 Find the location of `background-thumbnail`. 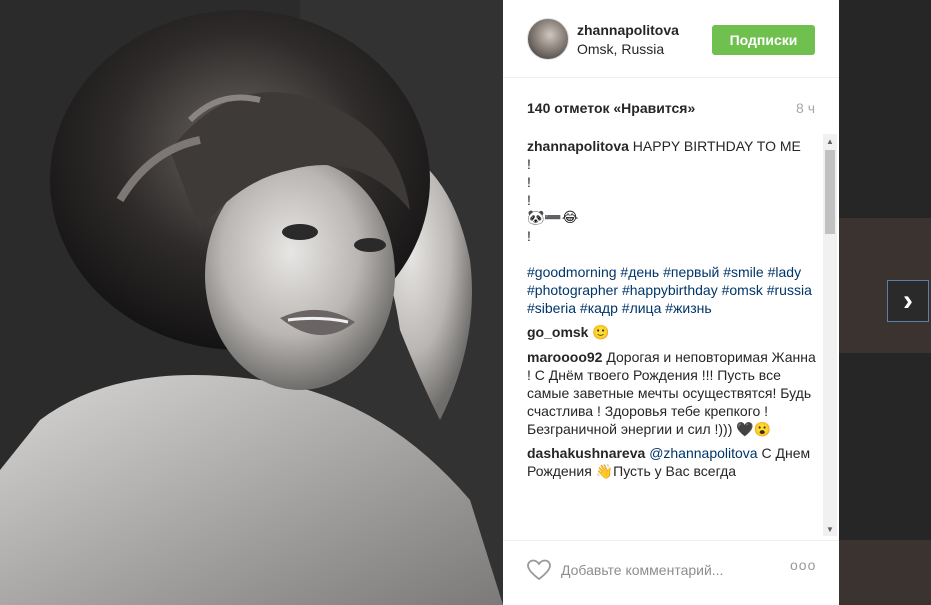

background-thumbnail is located at coordinates (885, 572).